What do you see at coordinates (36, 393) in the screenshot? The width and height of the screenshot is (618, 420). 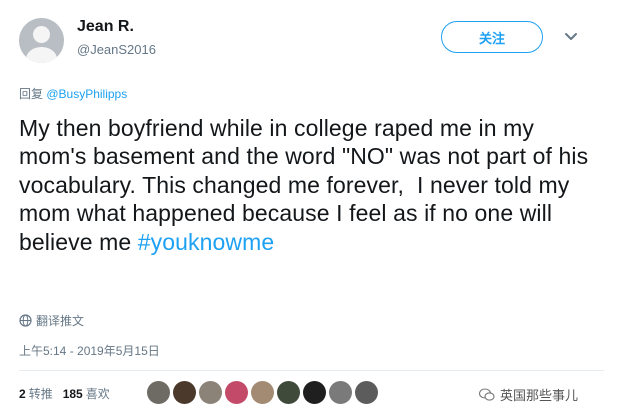 I see `retweet-count: 2 转推` at bounding box center [36, 393].